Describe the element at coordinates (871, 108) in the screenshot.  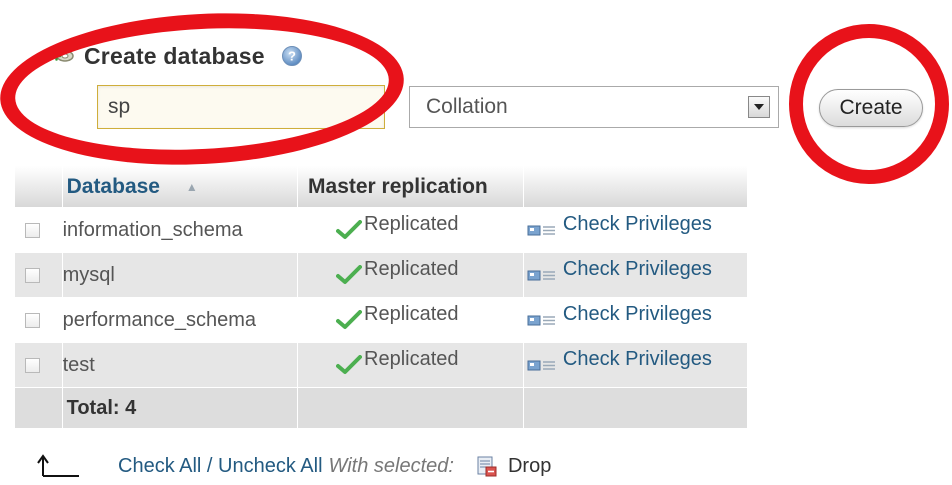
I see `create-button: Create` at that location.